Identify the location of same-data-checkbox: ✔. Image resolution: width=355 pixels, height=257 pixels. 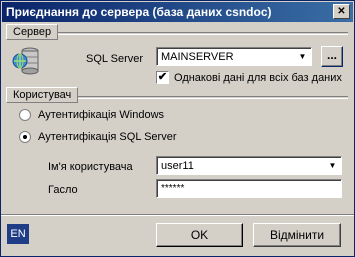
(162, 77).